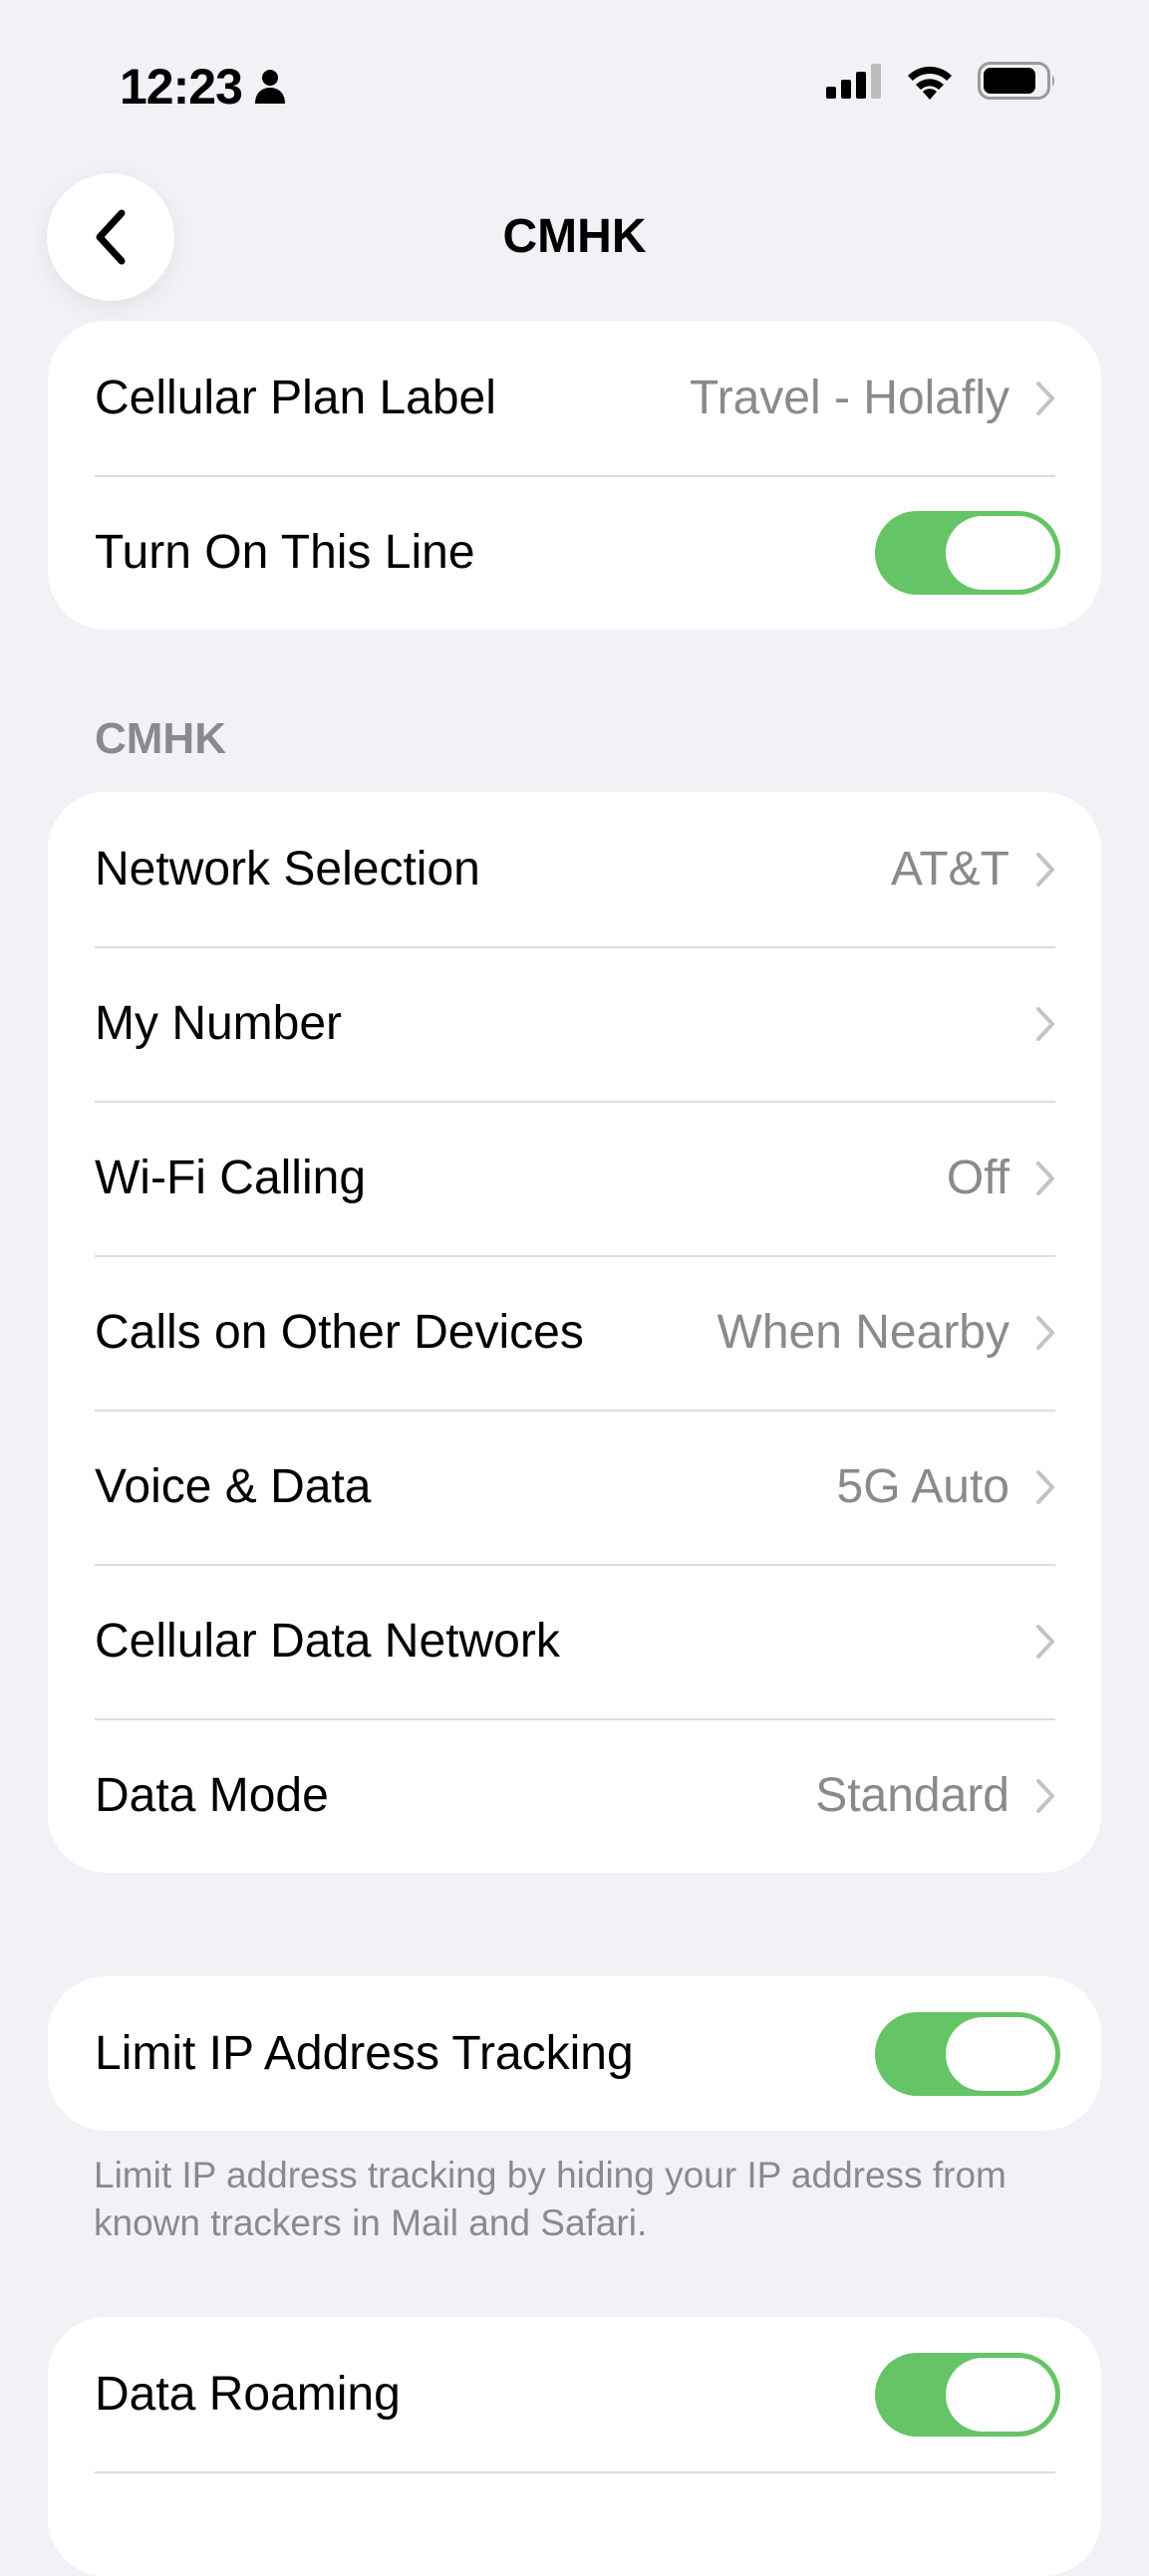 Image resolution: width=1149 pixels, height=2576 pixels. Describe the element at coordinates (574, 1023) in the screenshot. I see `my-number-row: My Number` at that location.